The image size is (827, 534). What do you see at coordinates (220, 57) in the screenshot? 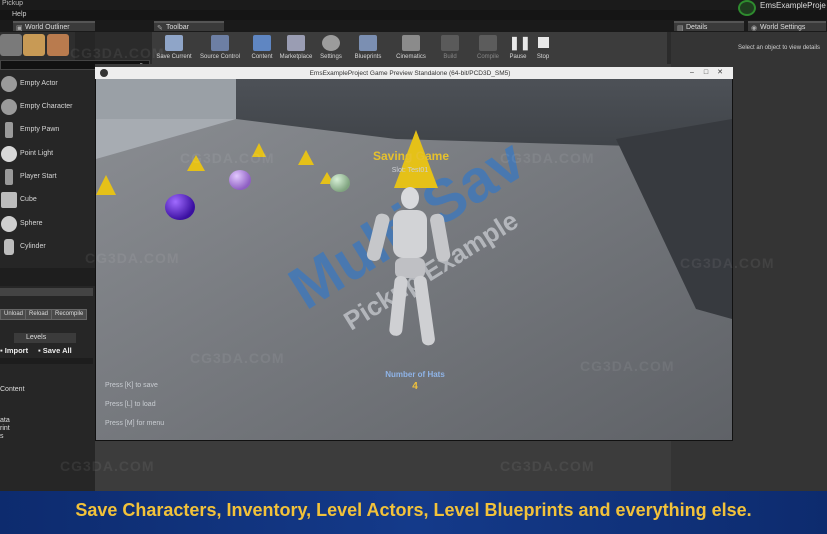
I see `tool-label: Source Control` at bounding box center [220, 57].